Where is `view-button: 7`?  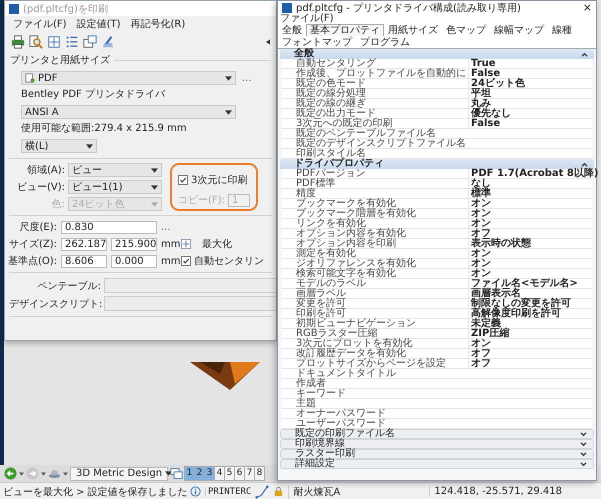 view-button: 7 is located at coordinates (249, 473).